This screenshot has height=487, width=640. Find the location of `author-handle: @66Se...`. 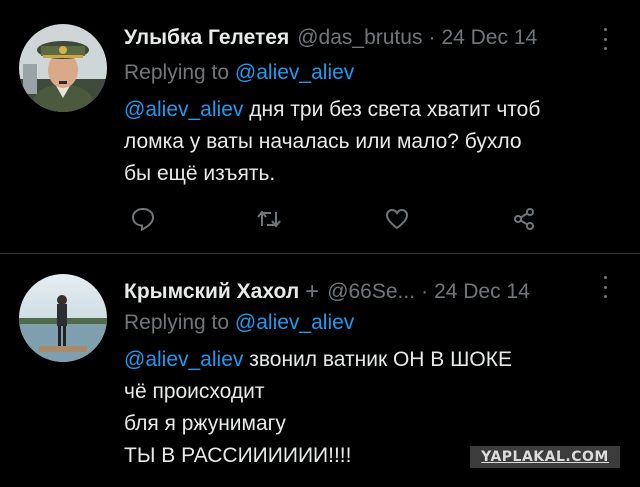

author-handle: @66Se... is located at coordinates (371, 292).